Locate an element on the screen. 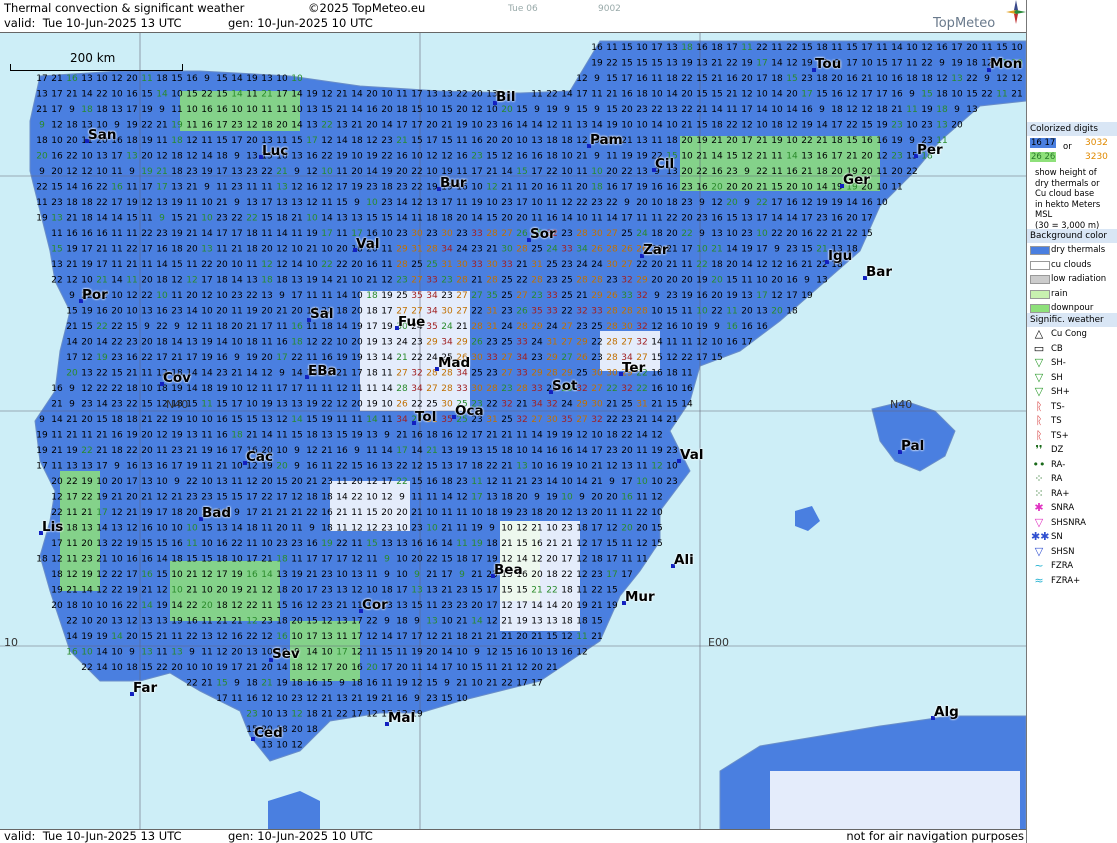 This screenshot has width=1117, height=843. city-label: Per is located at coordinates (930, 150).